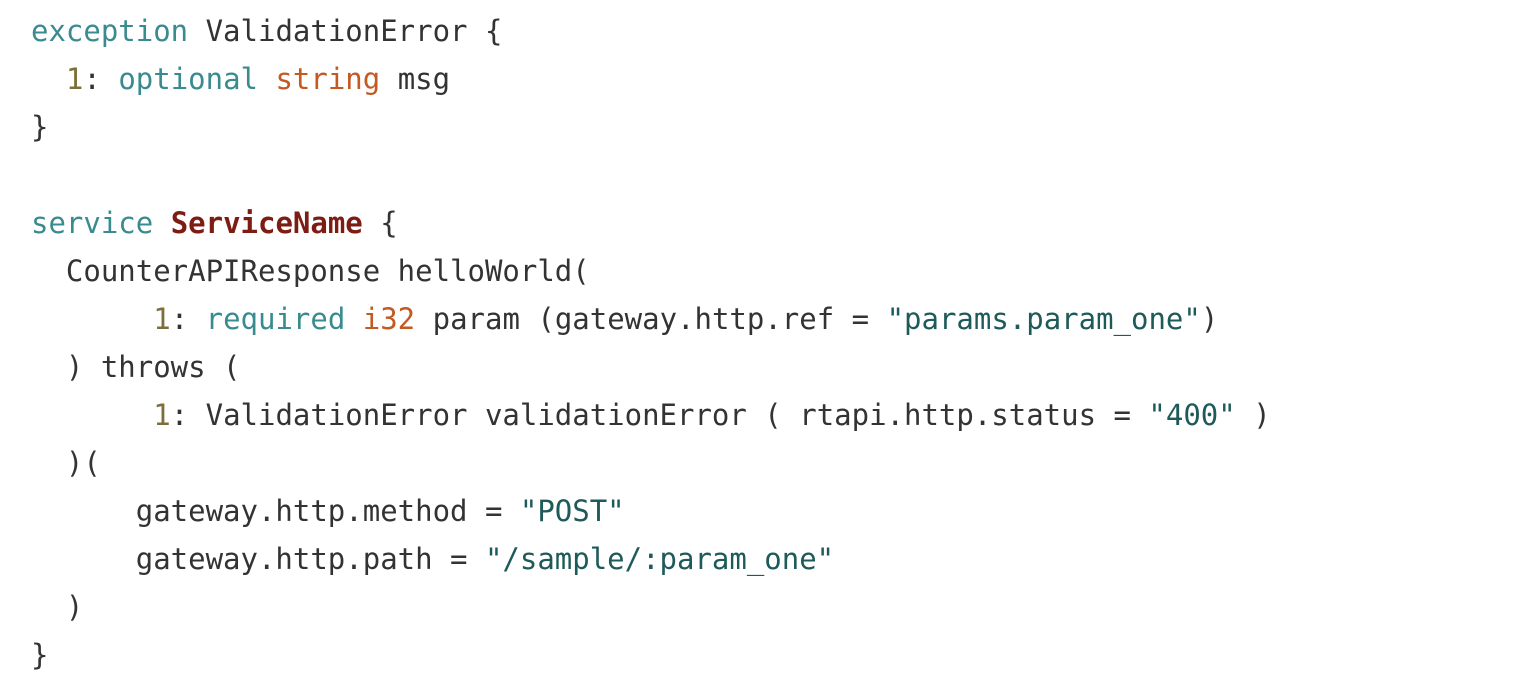 This screenshot has height=692, width=1536. I want to click on code-line: gateway.http.method = "POST", so click(651, 511).